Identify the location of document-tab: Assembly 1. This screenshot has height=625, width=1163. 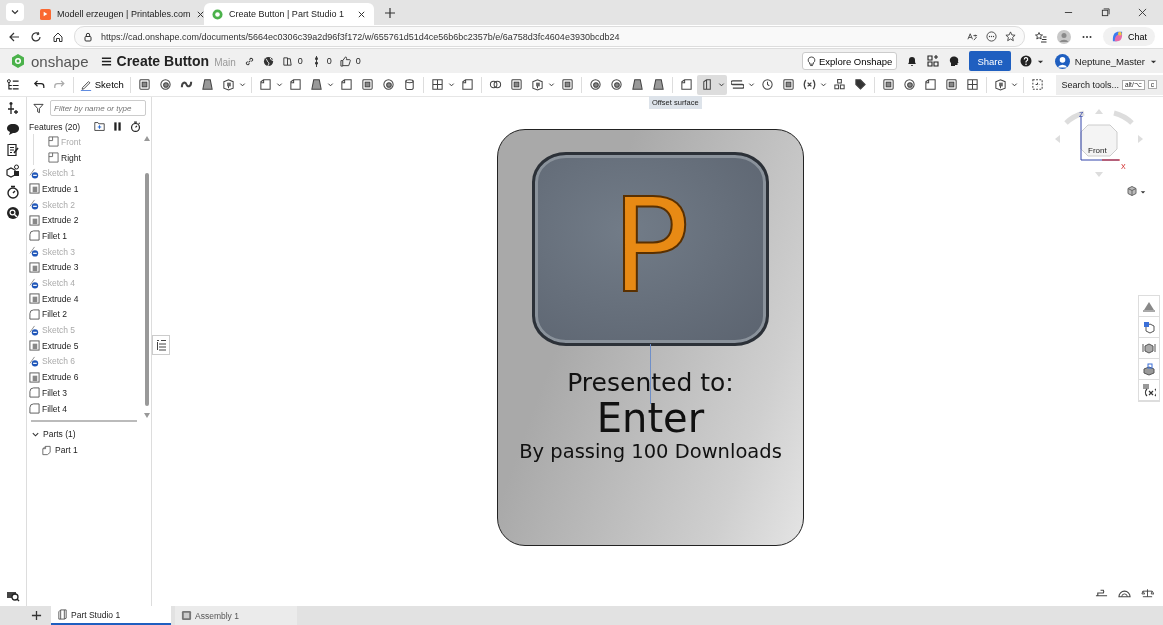
(236, 615).